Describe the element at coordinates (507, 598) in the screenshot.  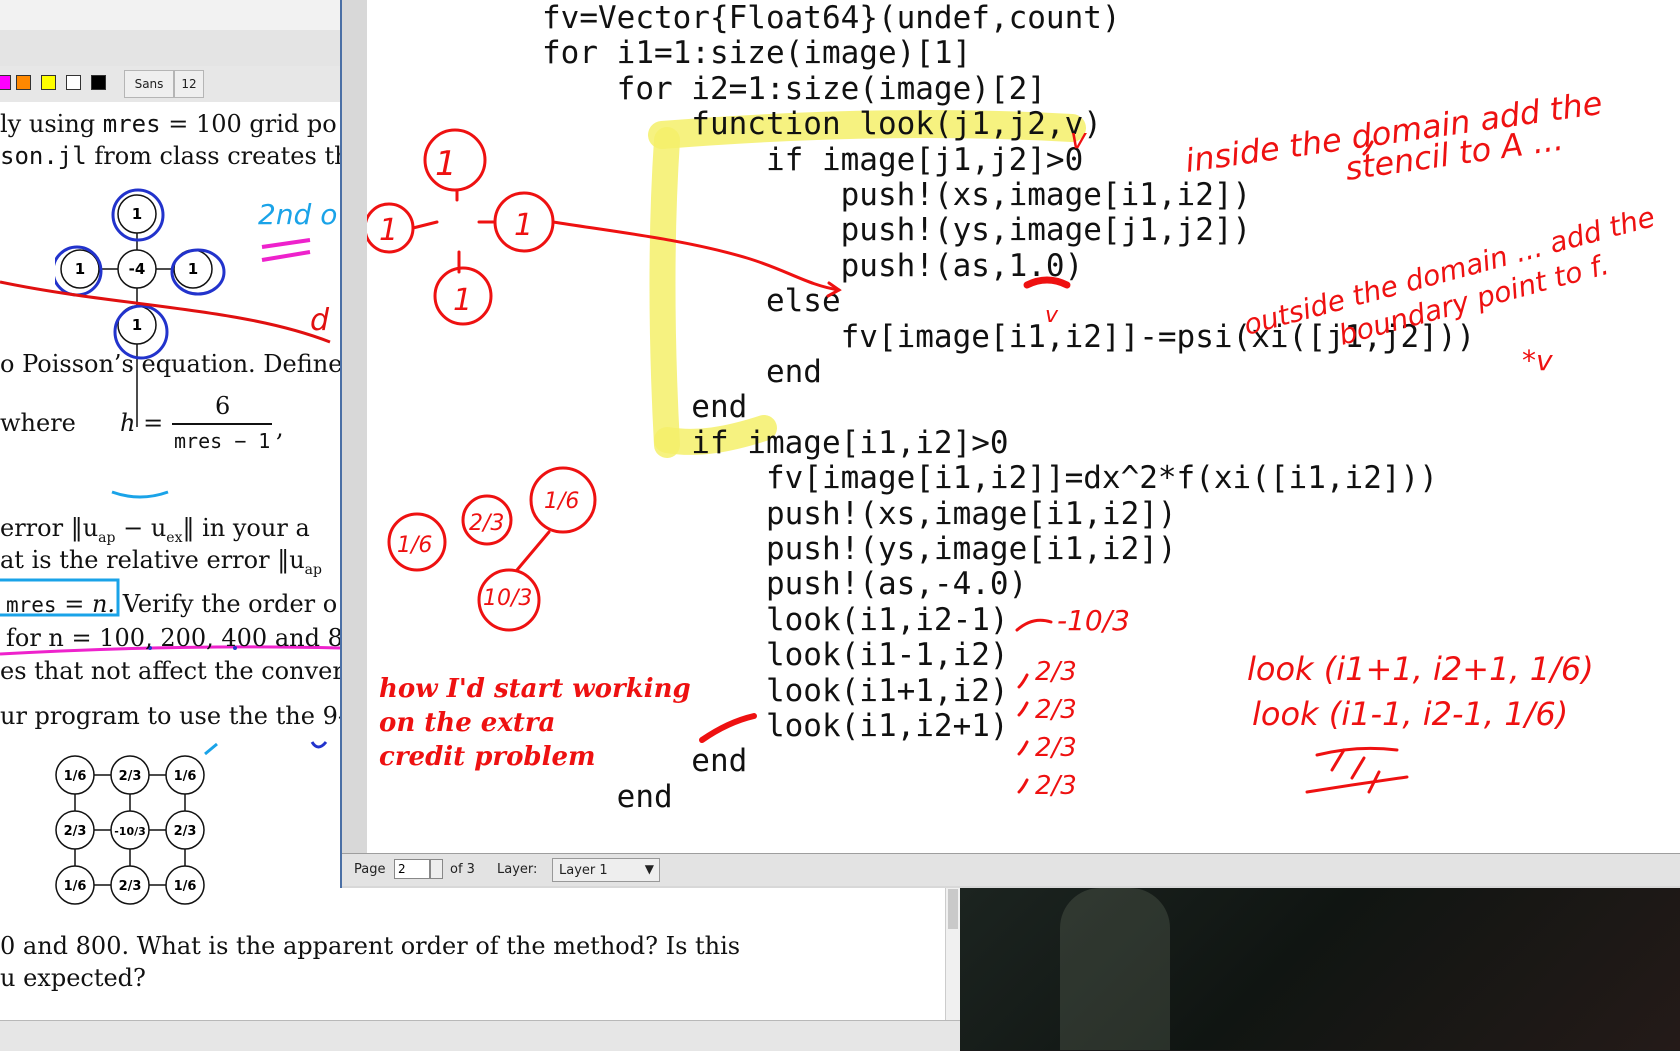
I see `ink-stencil-ten-thirds: 10/3` at that location.